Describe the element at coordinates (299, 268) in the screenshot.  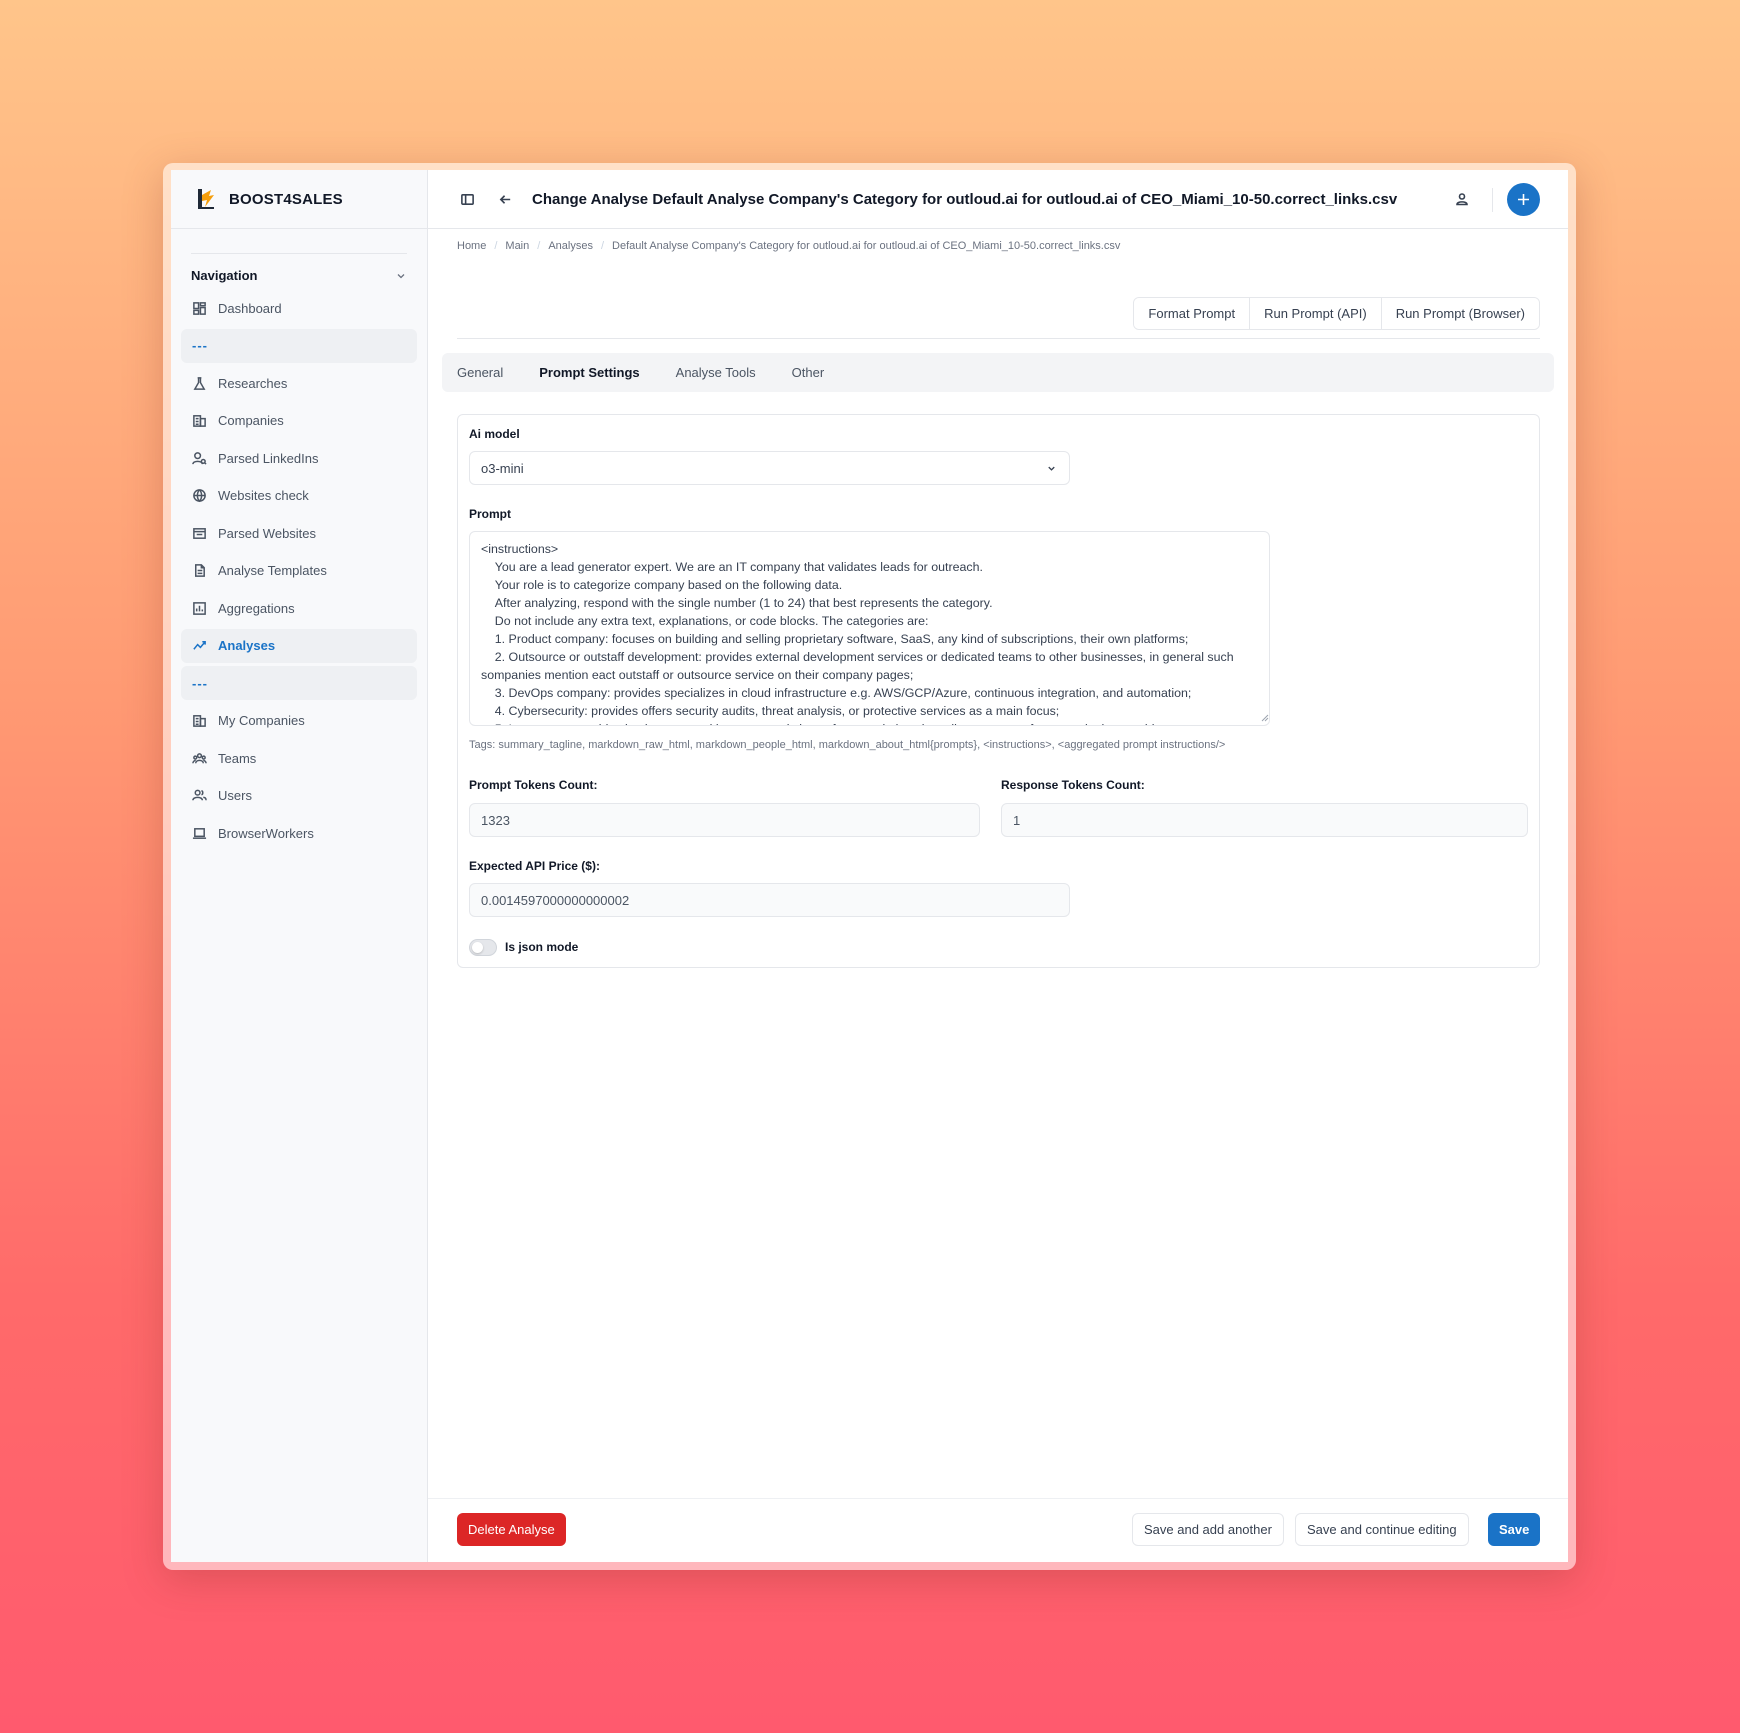
I see `nav-header: Navigation` at that location.